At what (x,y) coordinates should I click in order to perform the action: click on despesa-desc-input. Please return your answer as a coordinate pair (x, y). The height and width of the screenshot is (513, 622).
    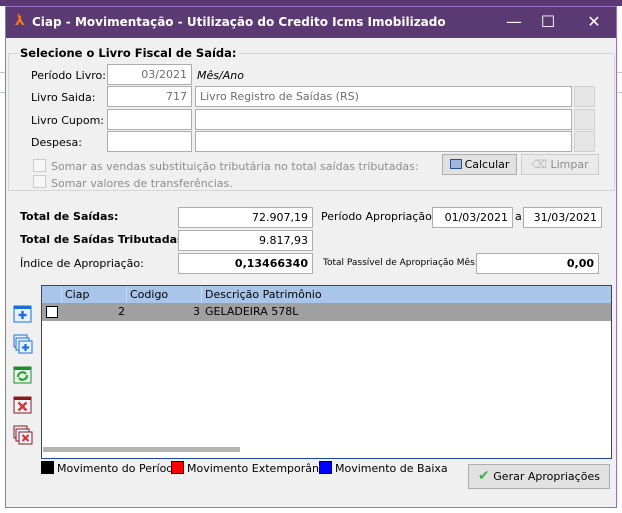
    Looking at the image, I should click on (383, 141).